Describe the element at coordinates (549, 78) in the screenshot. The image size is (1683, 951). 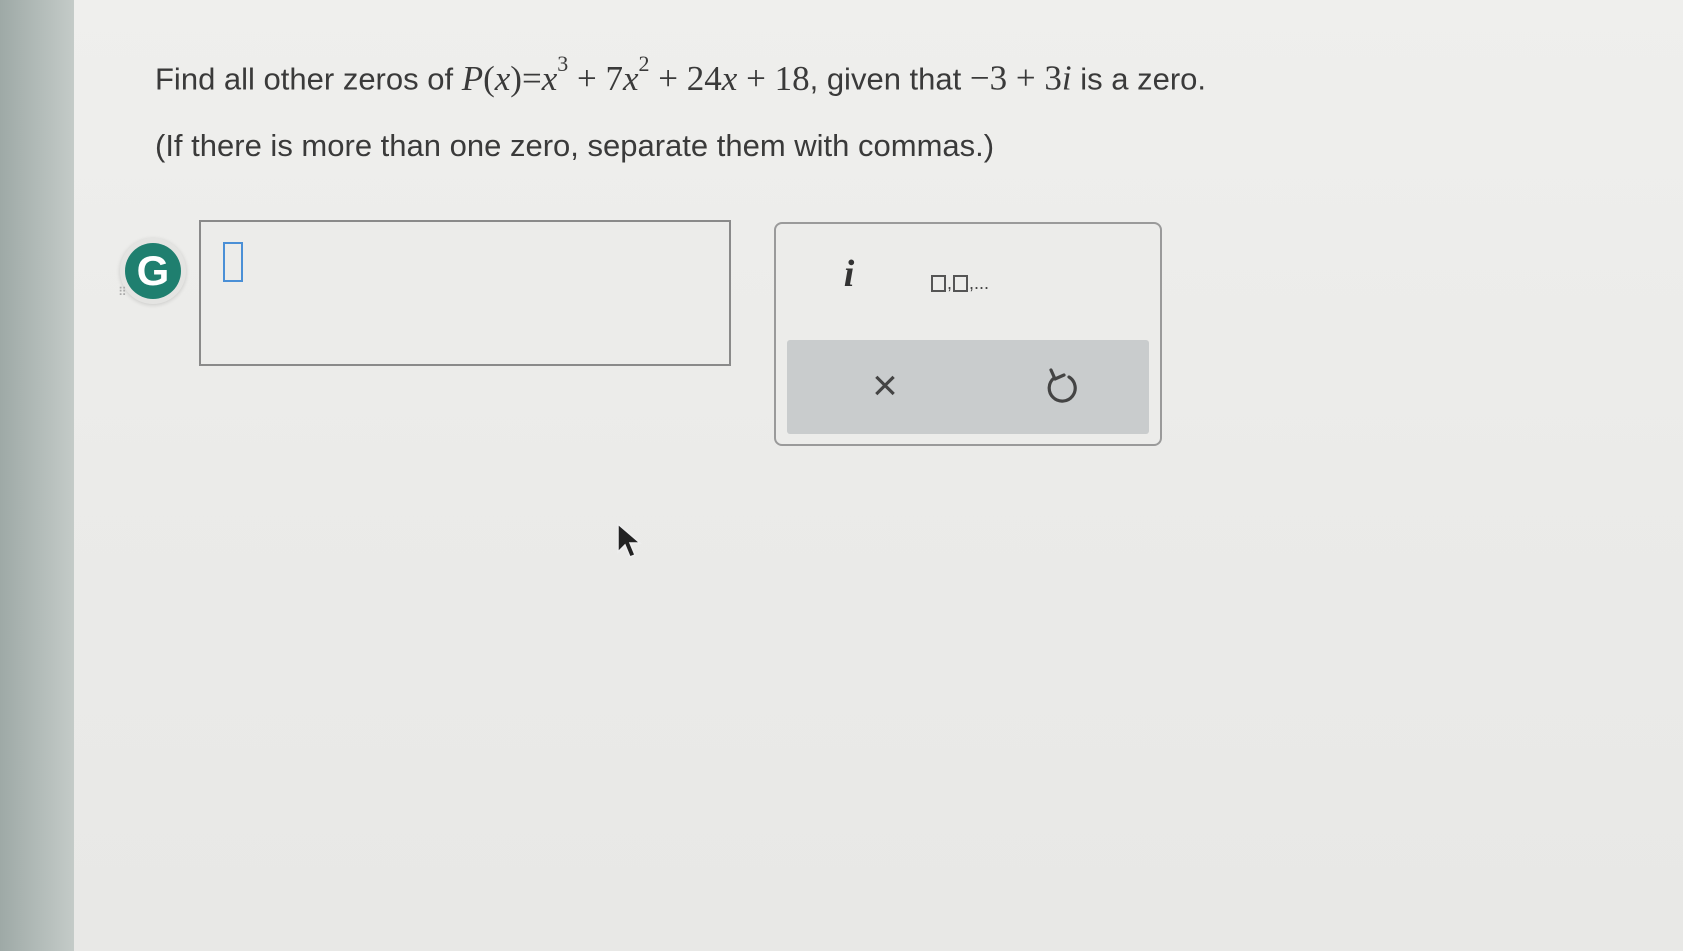
I see `term1-base: x` at that location.